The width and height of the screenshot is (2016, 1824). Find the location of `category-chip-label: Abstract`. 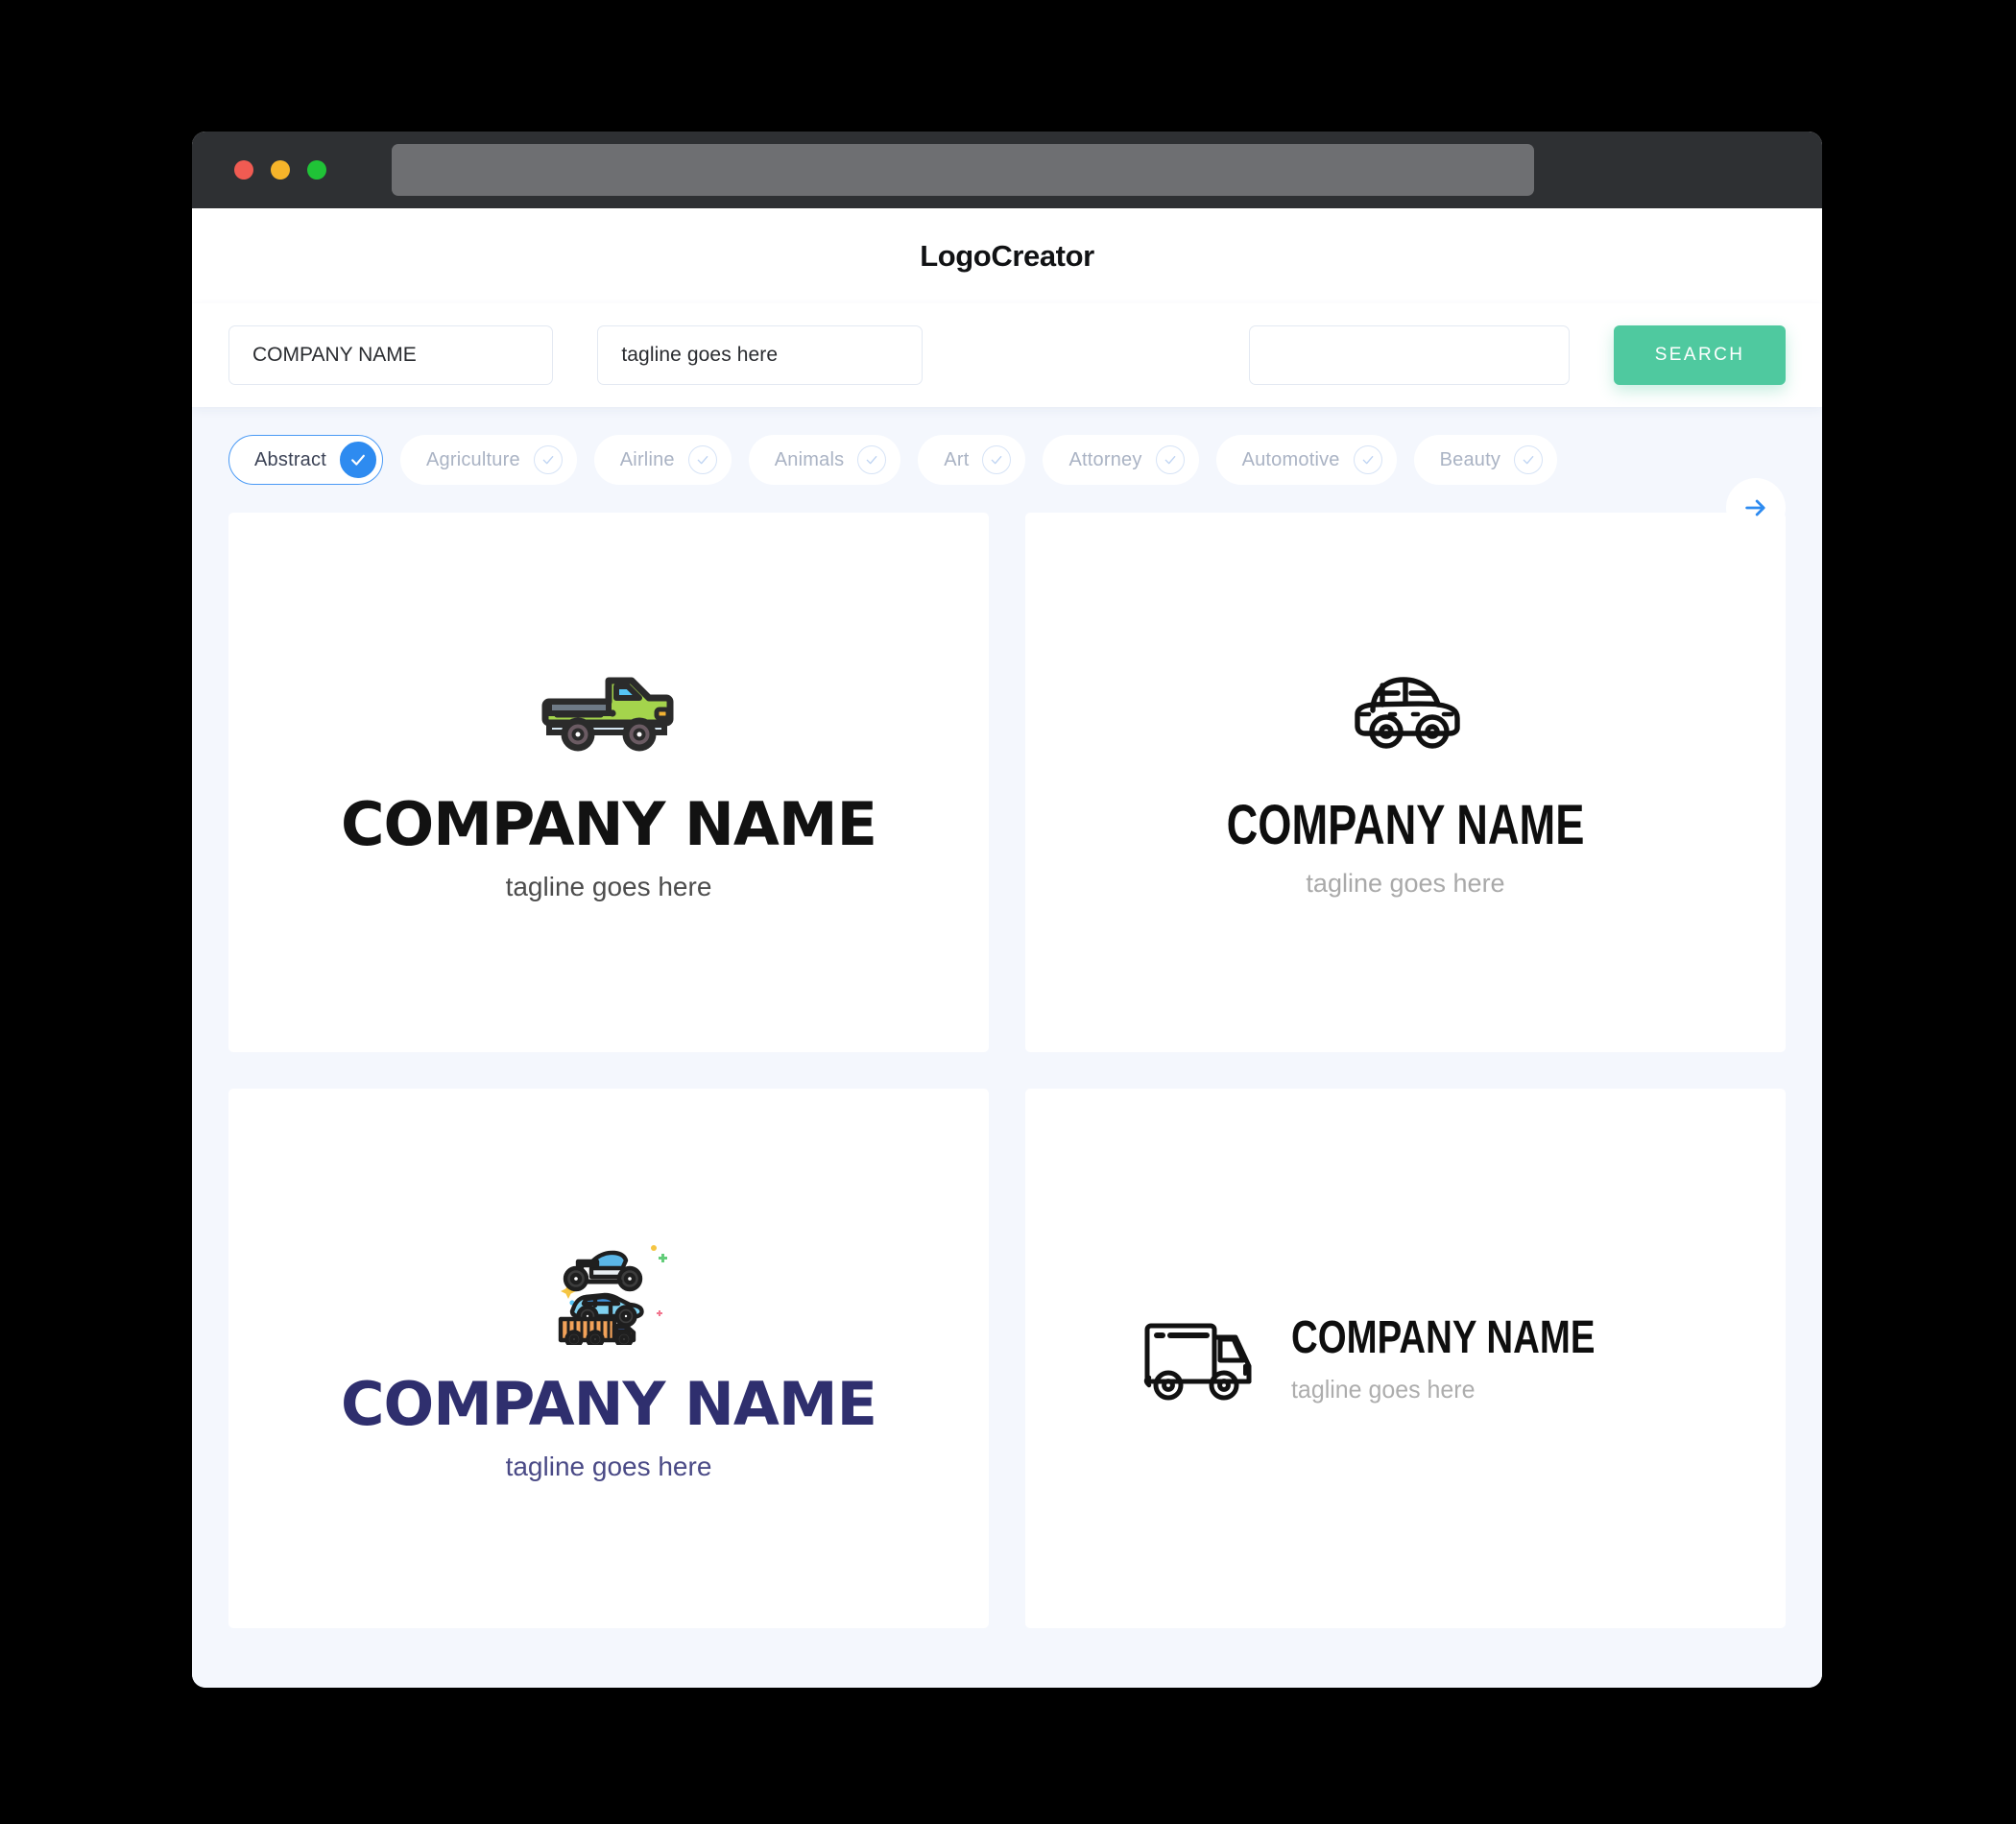

category-chip-label: Abstract is located at coordinates (290, 459).